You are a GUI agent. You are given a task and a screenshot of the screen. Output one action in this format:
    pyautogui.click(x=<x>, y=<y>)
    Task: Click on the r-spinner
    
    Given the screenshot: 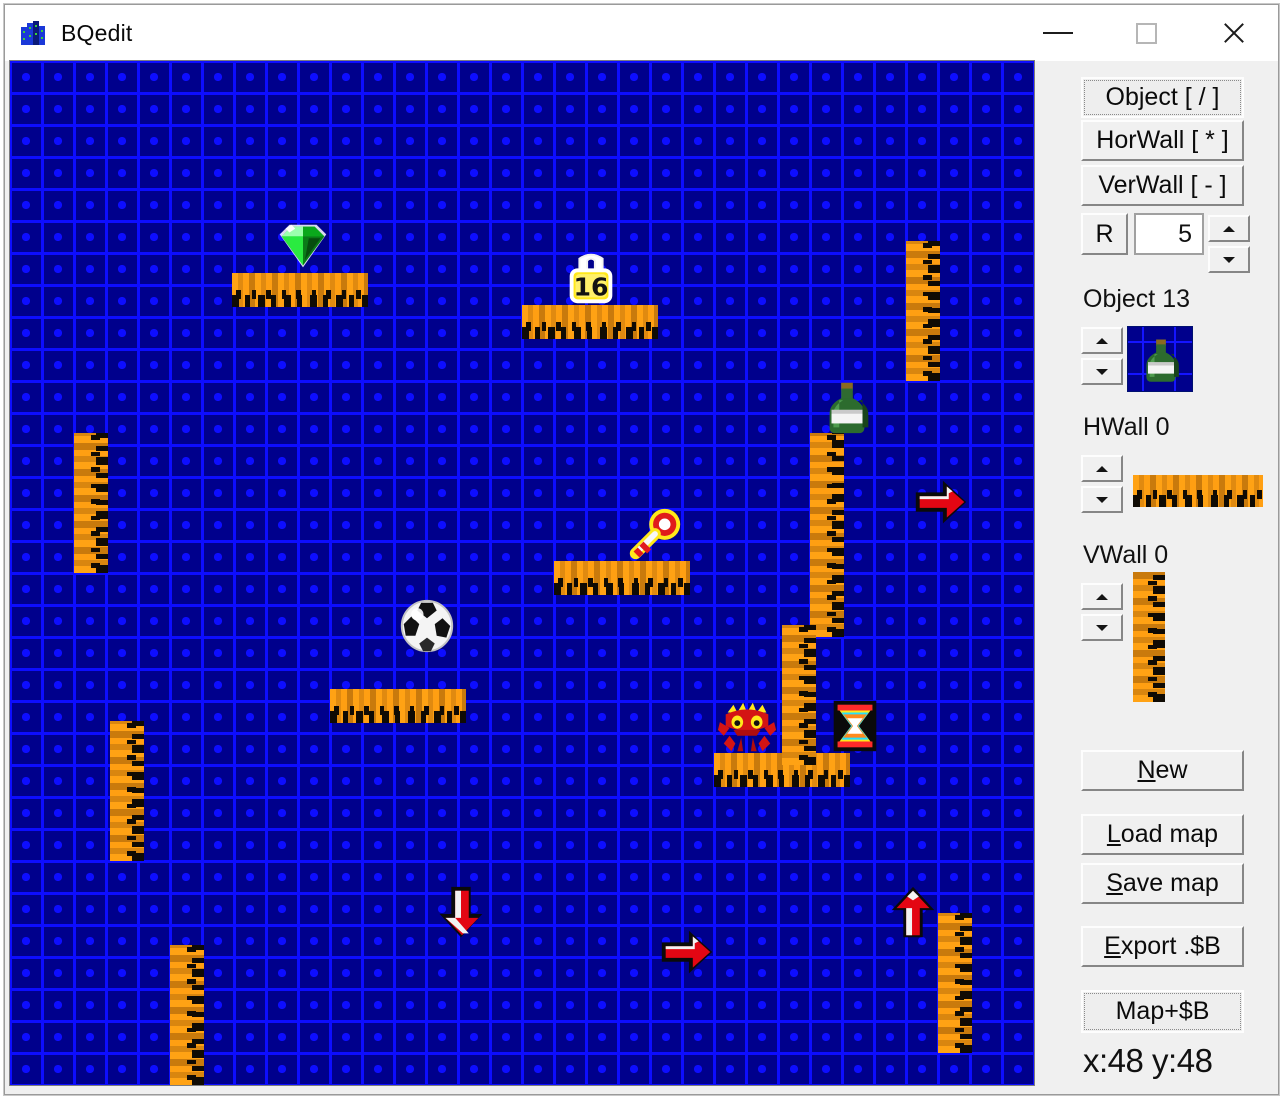 What is the action you would take?
    pyautogui.click(x=1229, y=244)
    